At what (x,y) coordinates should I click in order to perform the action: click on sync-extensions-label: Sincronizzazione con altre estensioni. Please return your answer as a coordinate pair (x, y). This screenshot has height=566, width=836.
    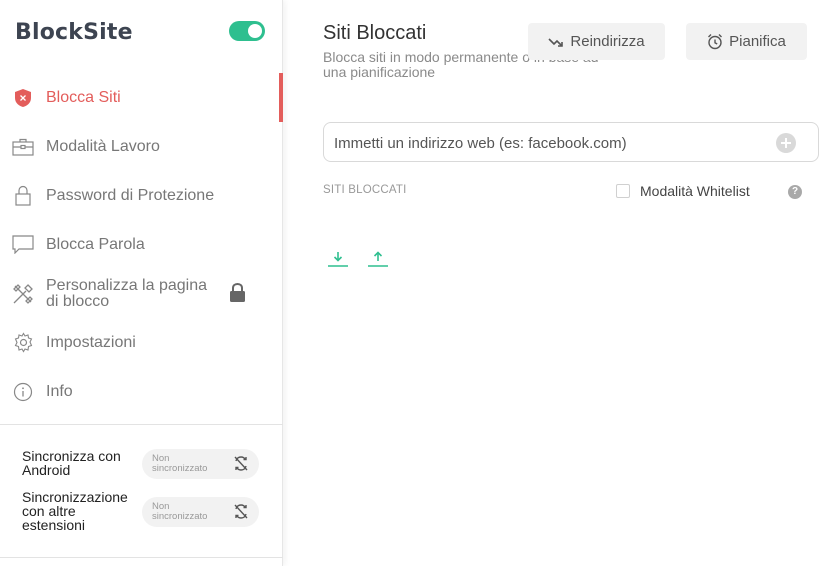
    Looking at the image, I should click on (75, 511).